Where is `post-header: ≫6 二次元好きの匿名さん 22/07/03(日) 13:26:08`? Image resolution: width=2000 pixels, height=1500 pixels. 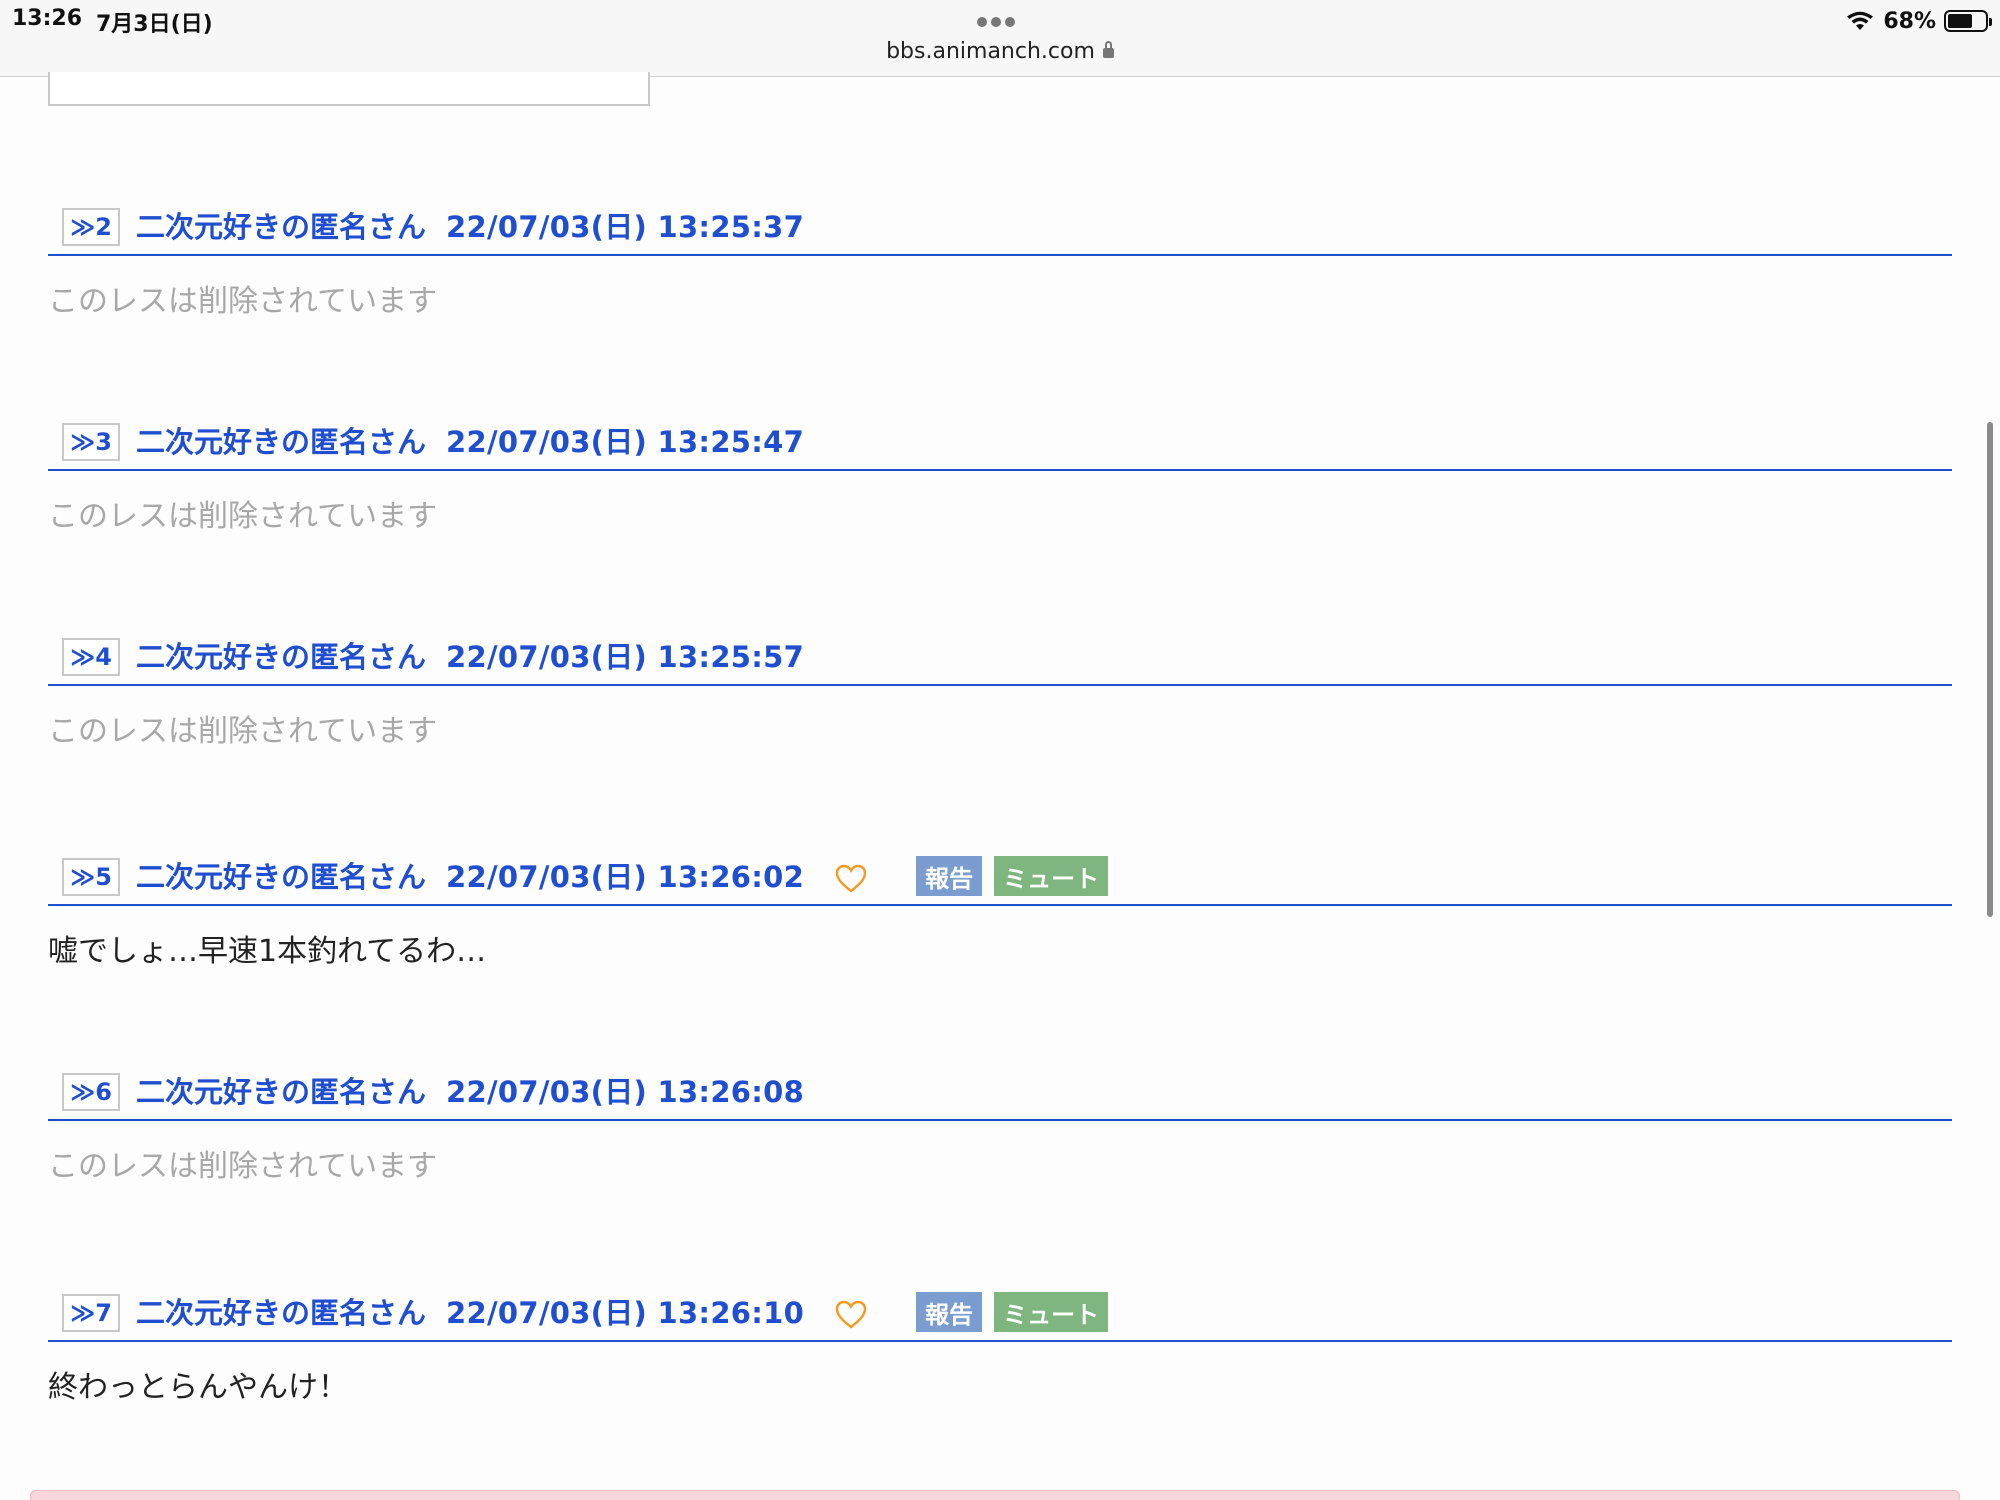 post-header: ≫6 二次元好きの匿名さん 22/07/03(日) 13:26:08 is located at coordinates (1000, 1097).